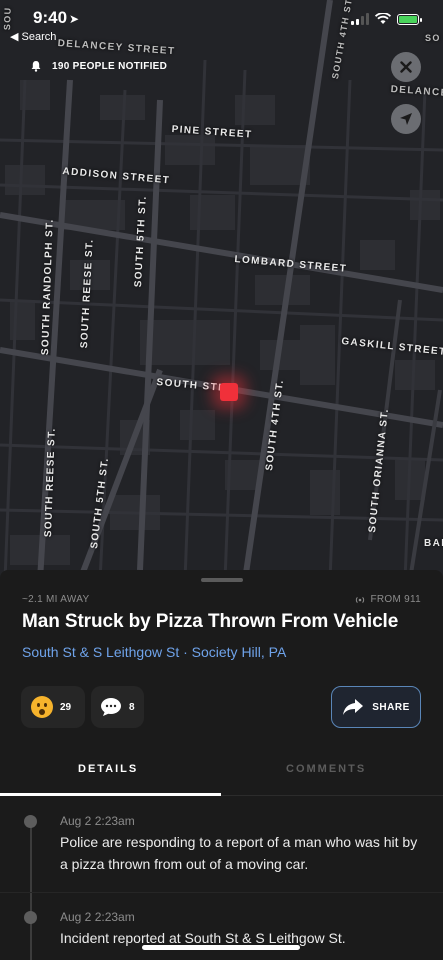 The height and width of the screenshot is (960, 443). I want to click on share-button: SHARE, so click(376, 707).